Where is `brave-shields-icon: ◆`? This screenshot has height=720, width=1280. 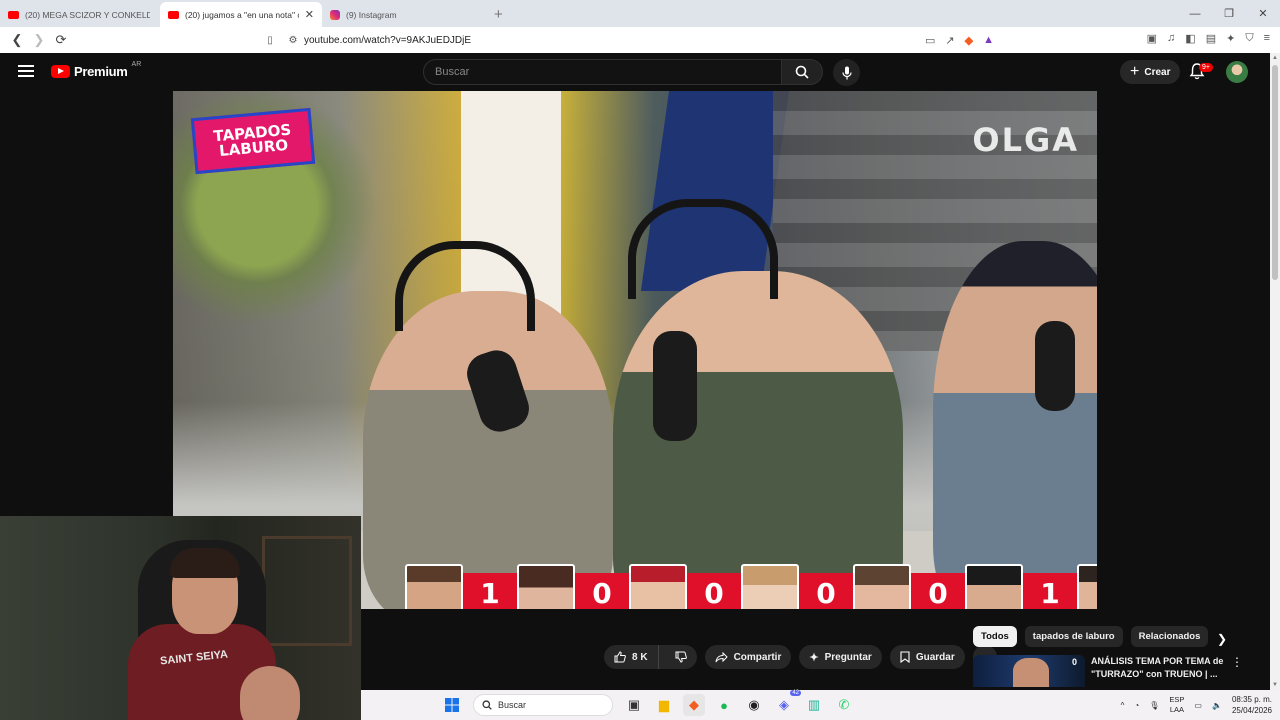
brave-shields-icon: ◆ is located at coordinates (969, 40).